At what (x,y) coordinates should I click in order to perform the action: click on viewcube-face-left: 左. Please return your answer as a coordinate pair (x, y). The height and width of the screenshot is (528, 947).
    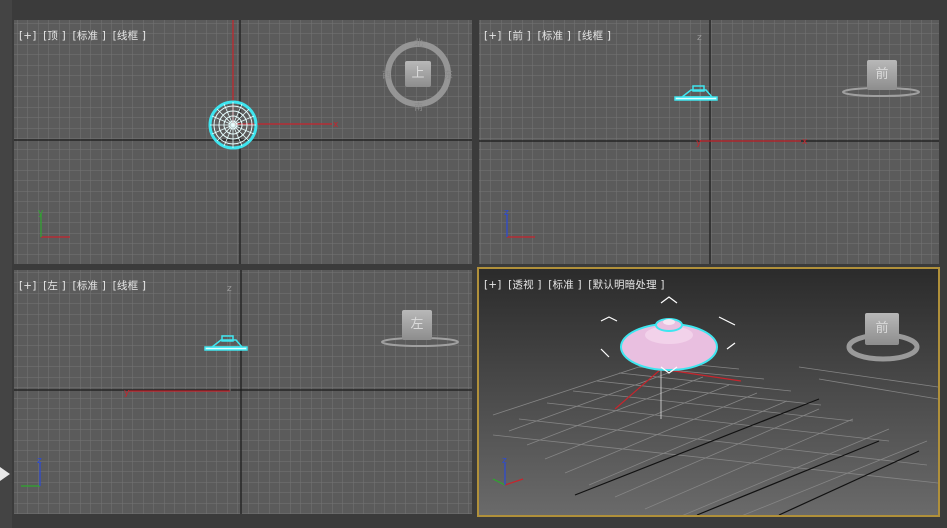
    Looking at the image, I should click on (417, 325).